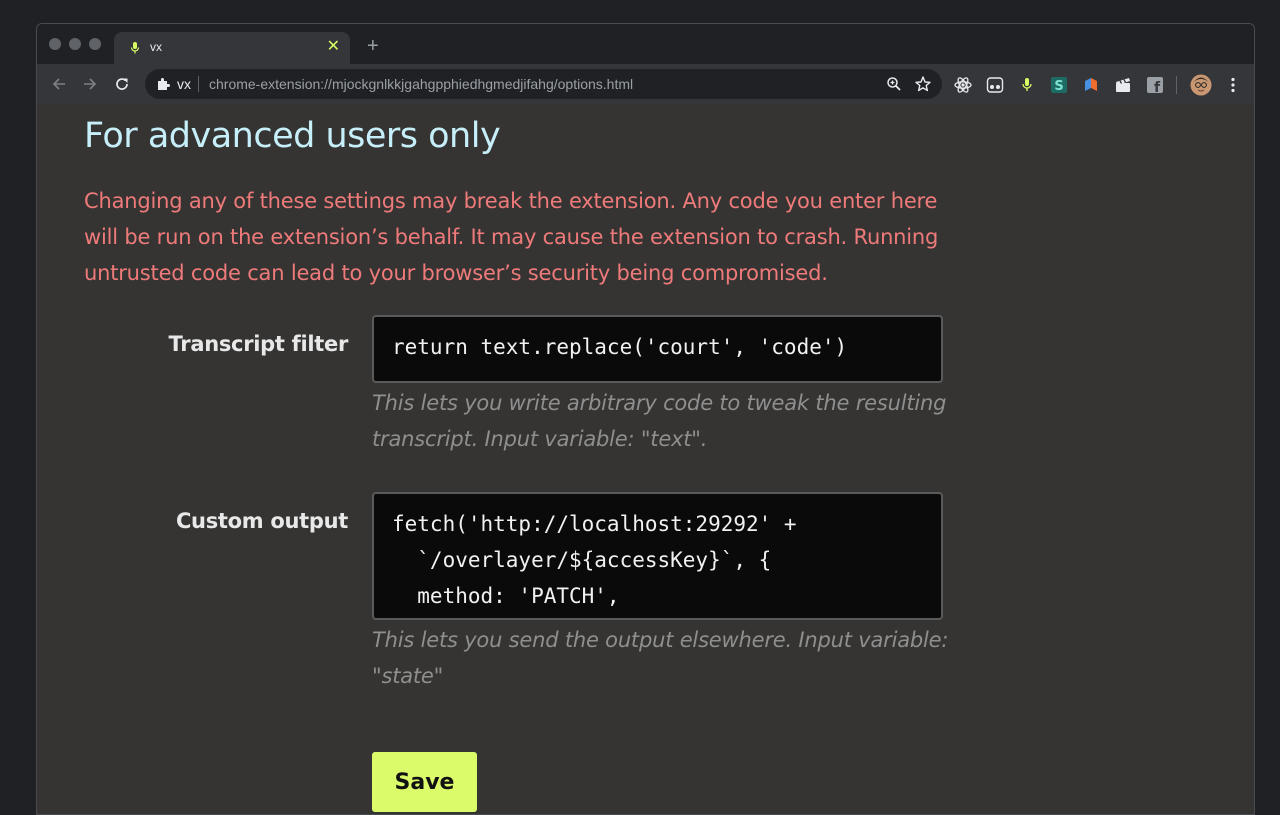  I want to click on toolbar-divider, so click(1176, 85).